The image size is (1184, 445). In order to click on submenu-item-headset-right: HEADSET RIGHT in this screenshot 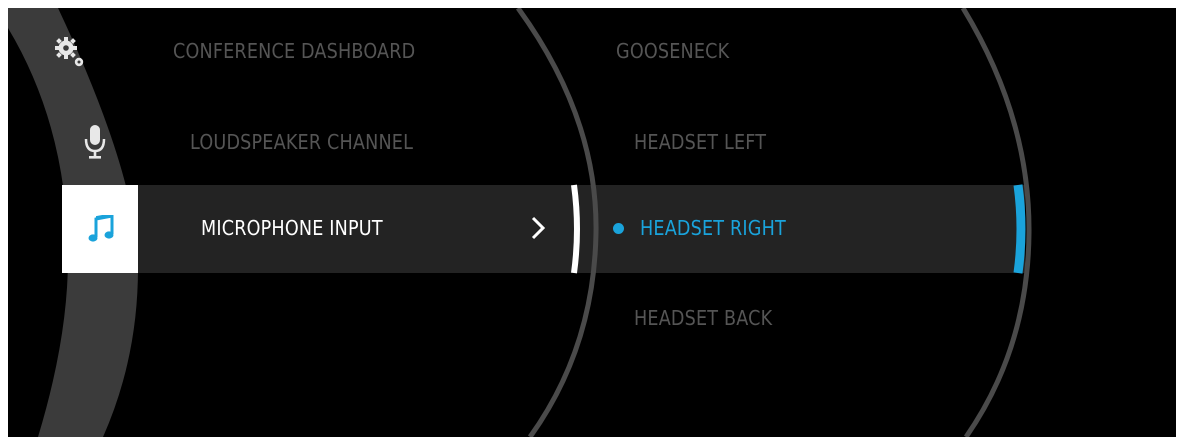, I will do `click(713, 228)`.